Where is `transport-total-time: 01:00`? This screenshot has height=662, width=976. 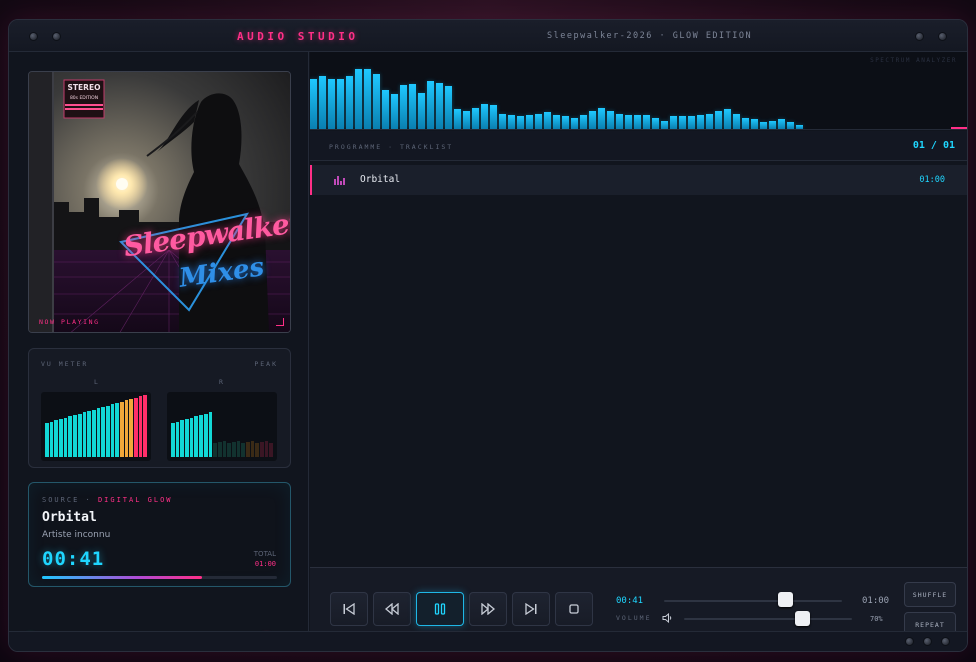 transport-total-time: 01:00 is located at coordinates (876, 601).